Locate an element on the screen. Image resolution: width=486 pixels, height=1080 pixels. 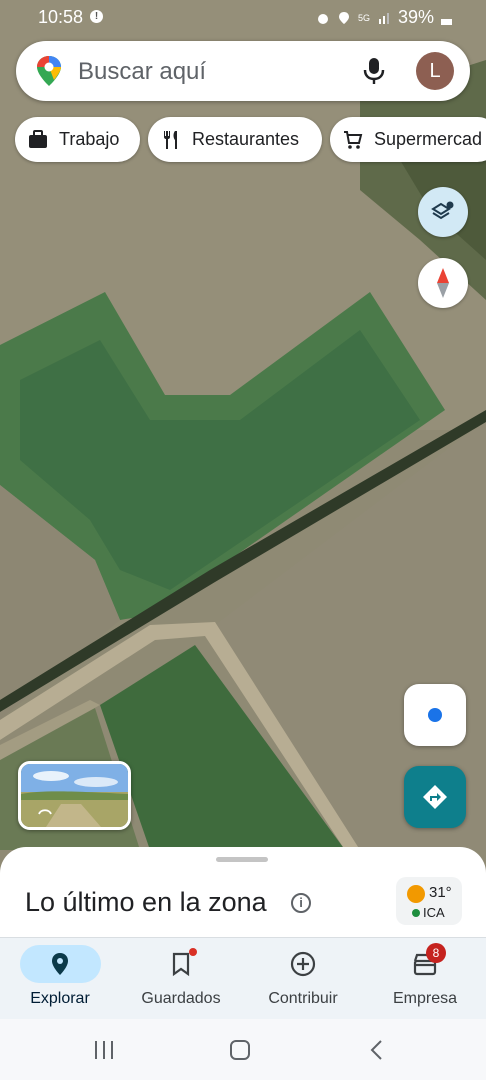
google-maps-pin-icon is located at coordinates (49, 71).